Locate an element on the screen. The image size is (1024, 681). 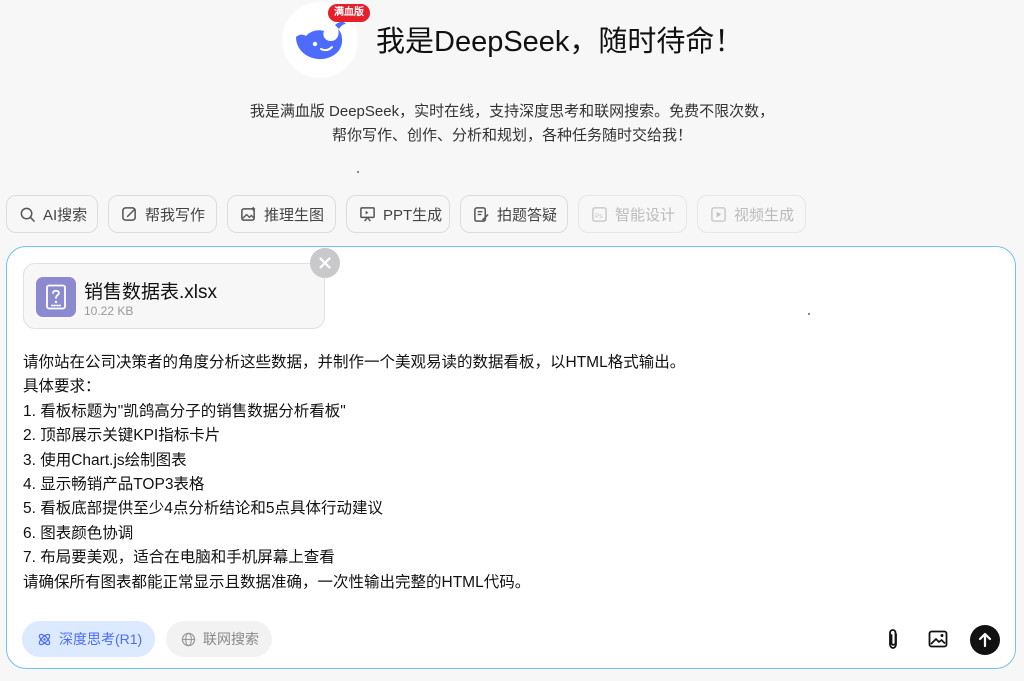
deepseek-logo: 满血版 is located at coordinates (326, 40).